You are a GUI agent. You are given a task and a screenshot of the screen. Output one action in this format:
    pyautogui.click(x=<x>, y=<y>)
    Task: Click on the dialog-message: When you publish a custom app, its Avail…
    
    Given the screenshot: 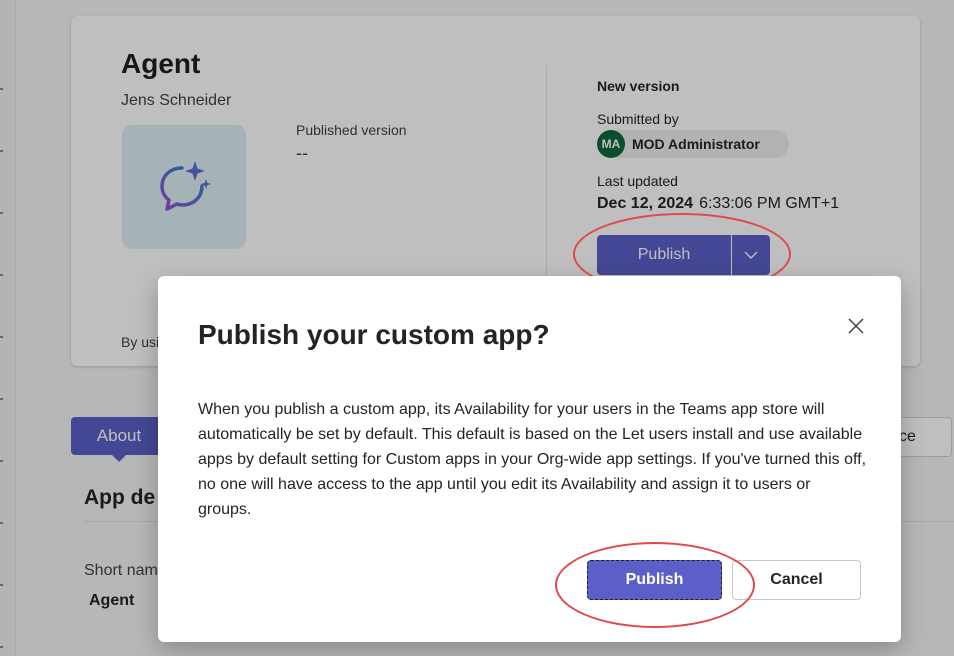 What is the action you would take?
    pyautogui.click(x=532, y=459)
    